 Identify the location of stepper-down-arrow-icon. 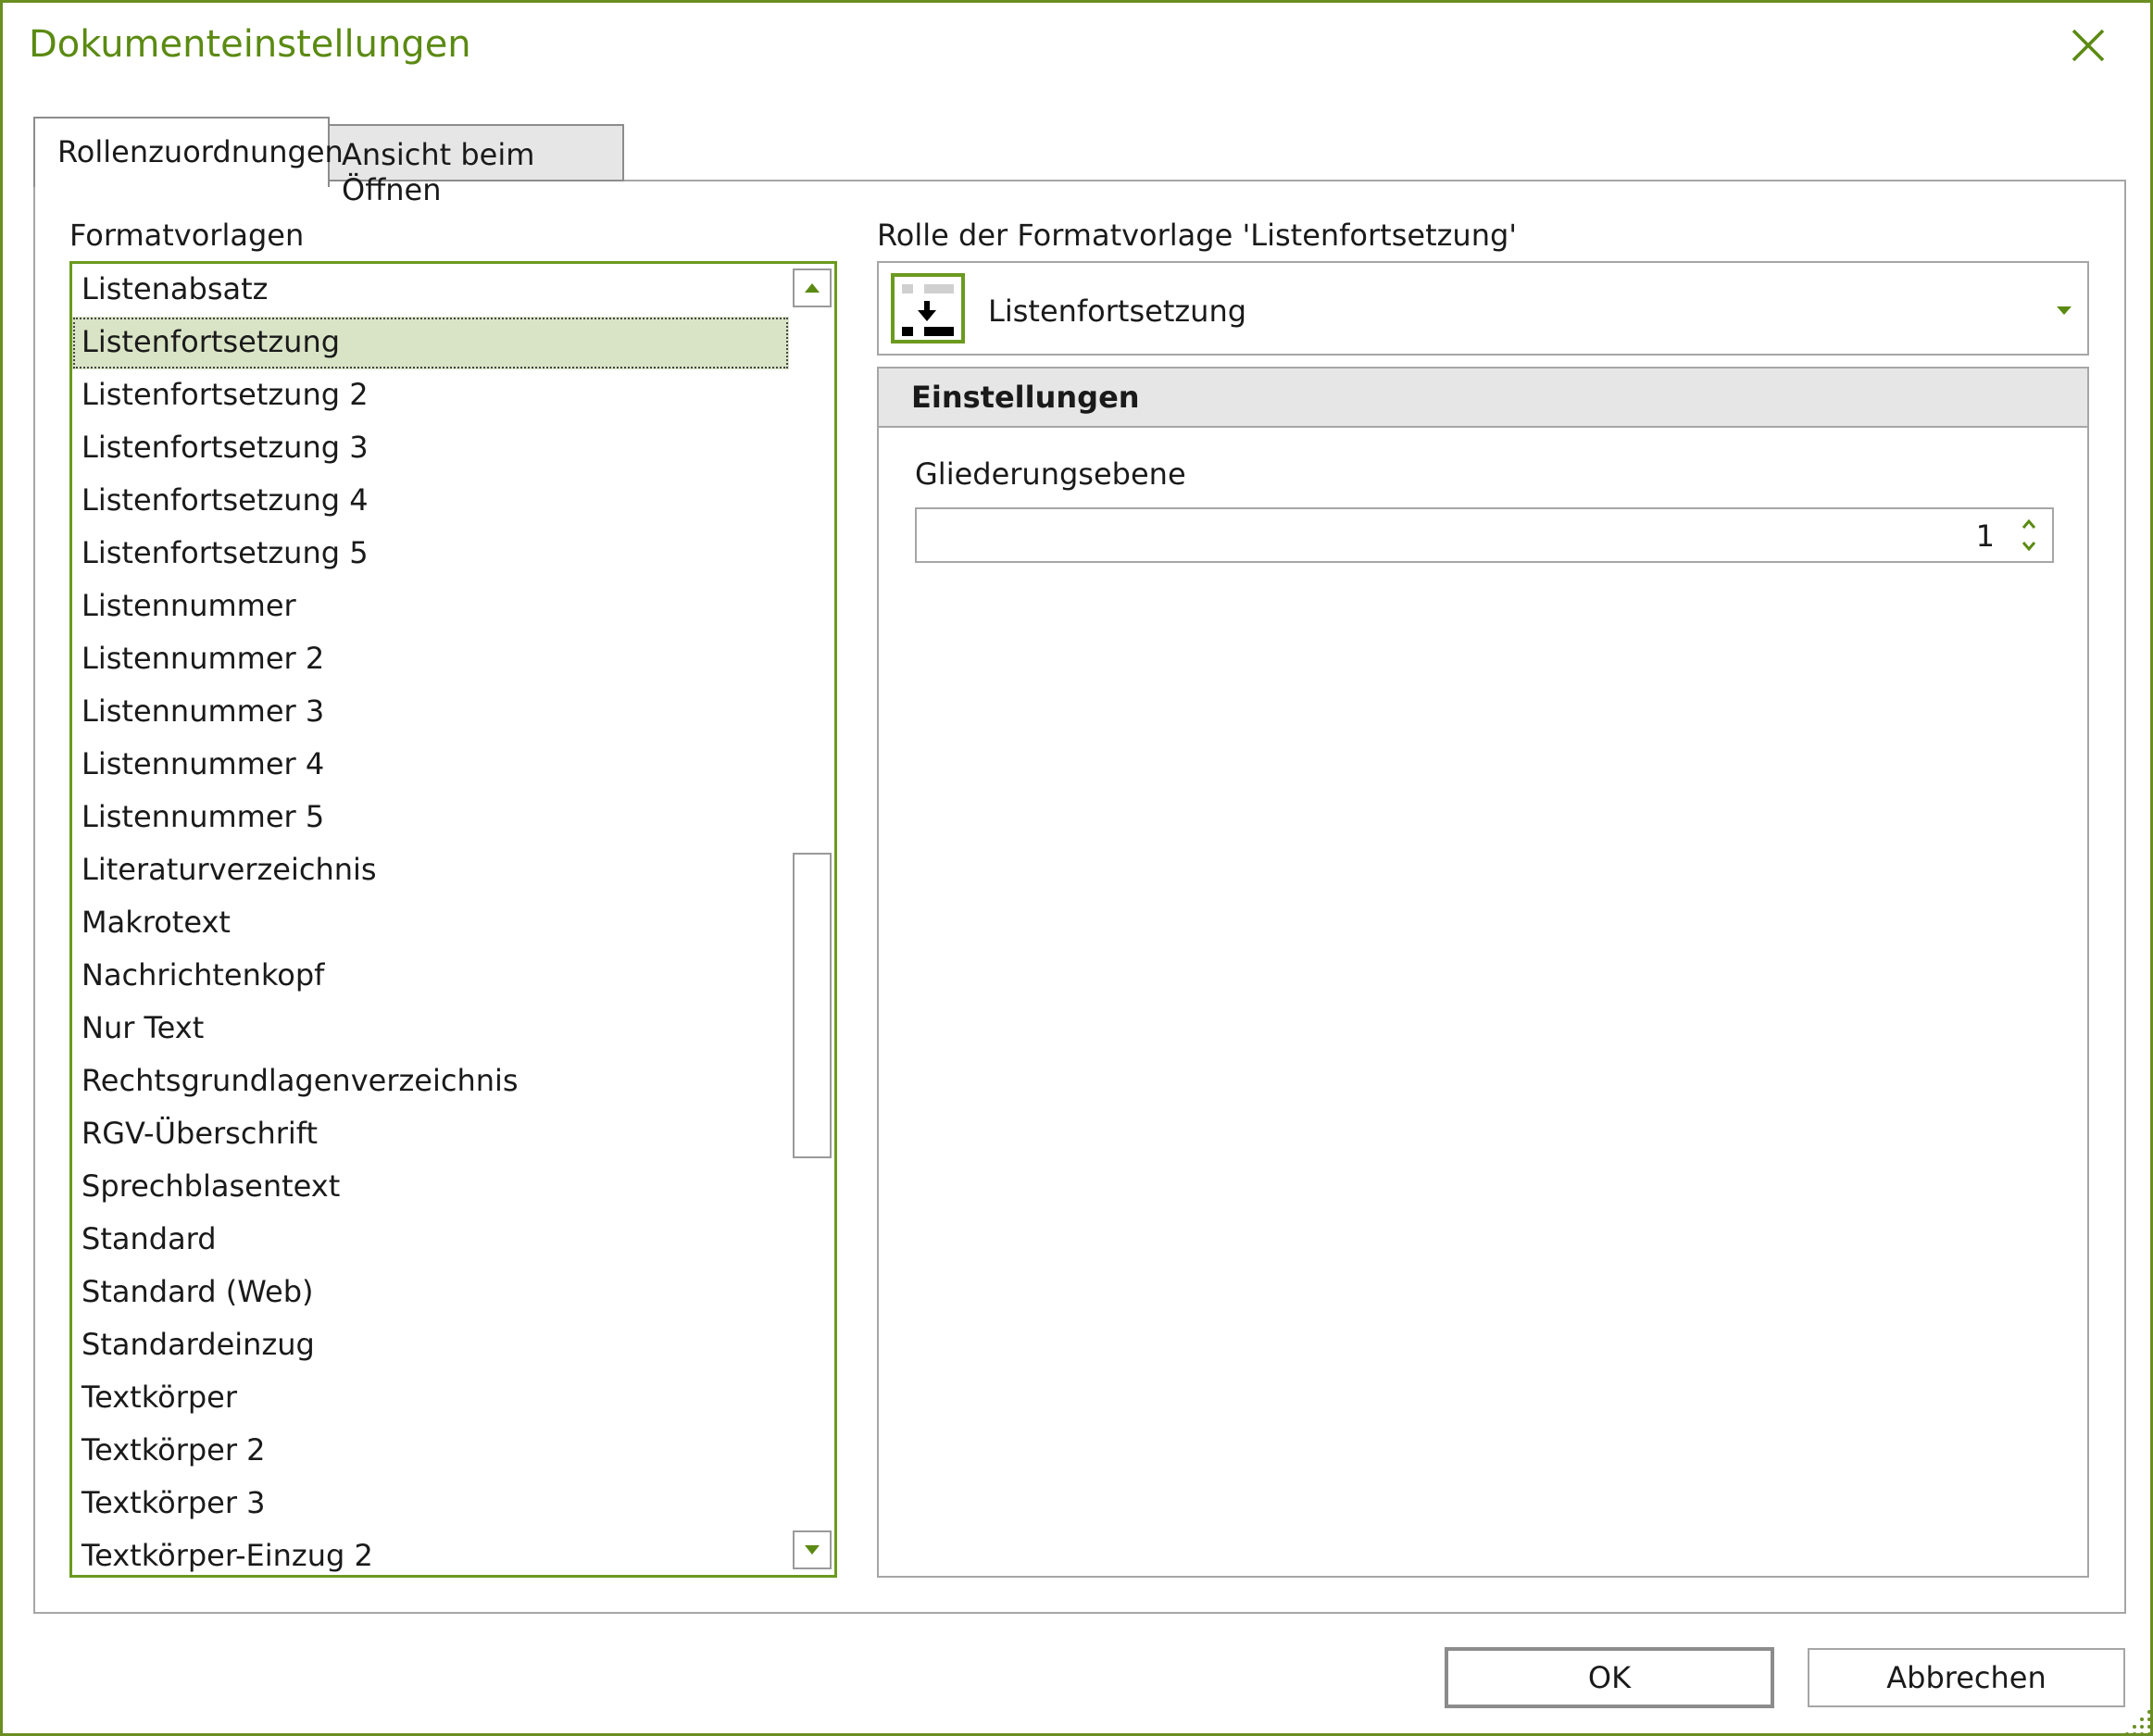
(2029, 547).